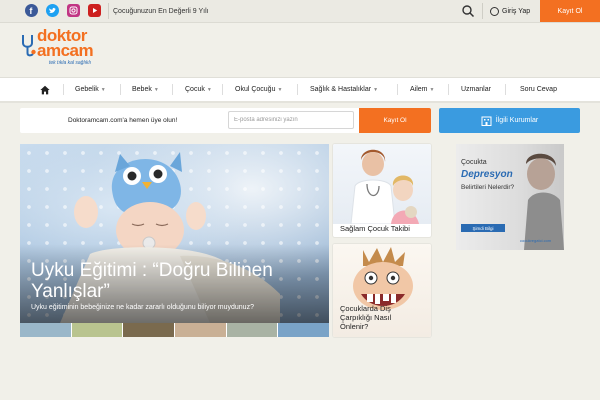 The width and height of the screenshot is (600, 400). What do you see at coordinates (483, 228) in the screenshot?
I see `ad-button: Şimdi Bilgi` at bounding box center [483, 228].